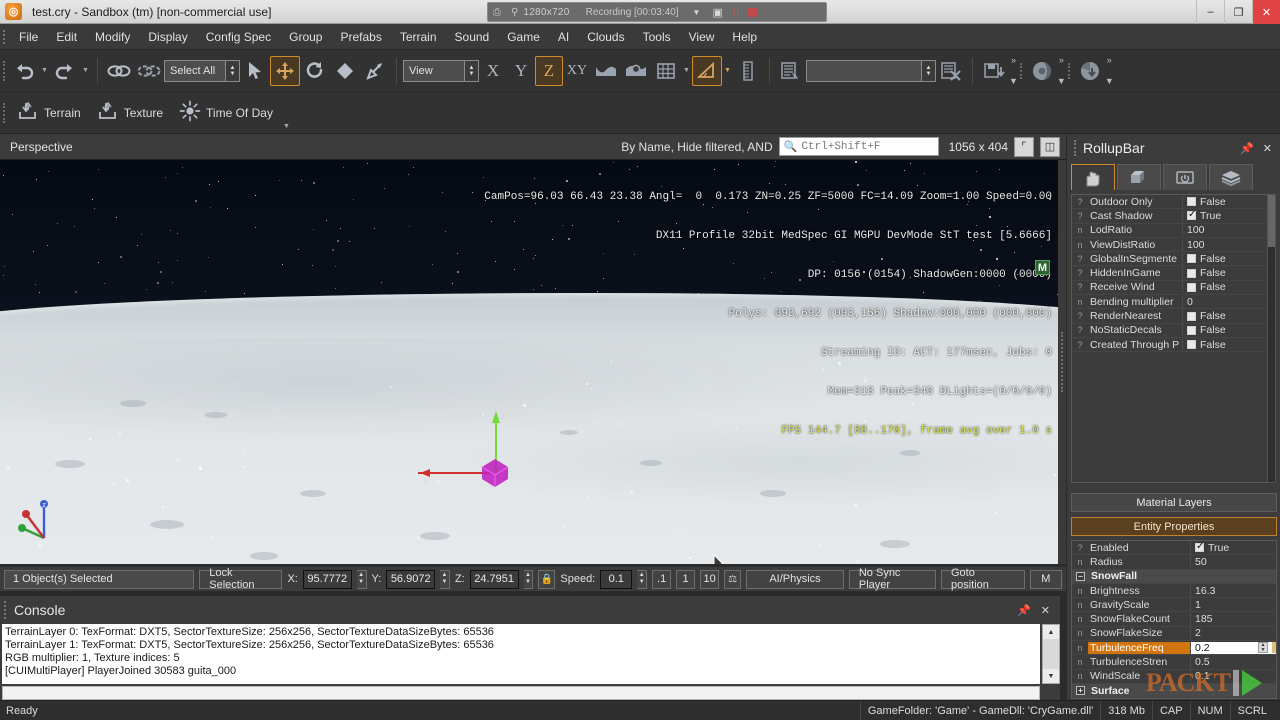 The height and width of the screenshot is (720, 1280). What do you see at coordinates (662, 579) in the screenshot?
I see `speed-preset-point1: .1` at bounding box center [662, 579].